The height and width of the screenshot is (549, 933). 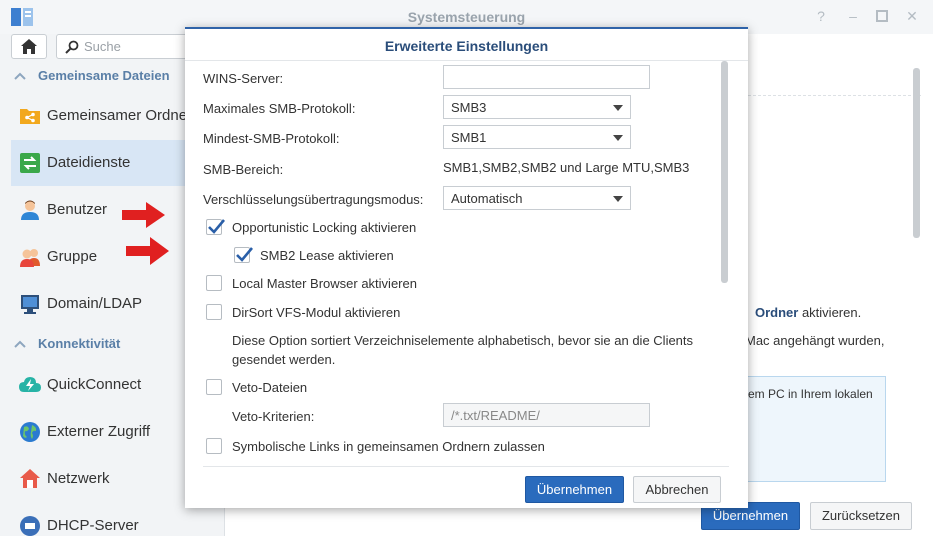 What do you see at coordinates (537, 198) in the screenshot?
I see `encryption-mode-select: Automatisch` at bounding box center [537, 198].